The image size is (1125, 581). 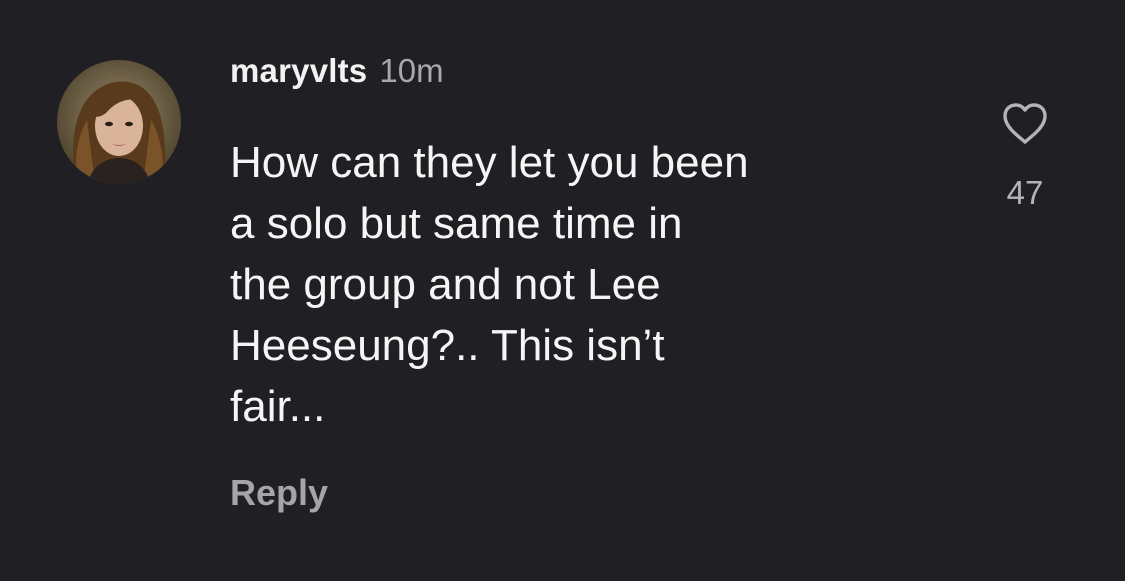 I want to click on reply-button: Reply, so click(x=279, y=493).